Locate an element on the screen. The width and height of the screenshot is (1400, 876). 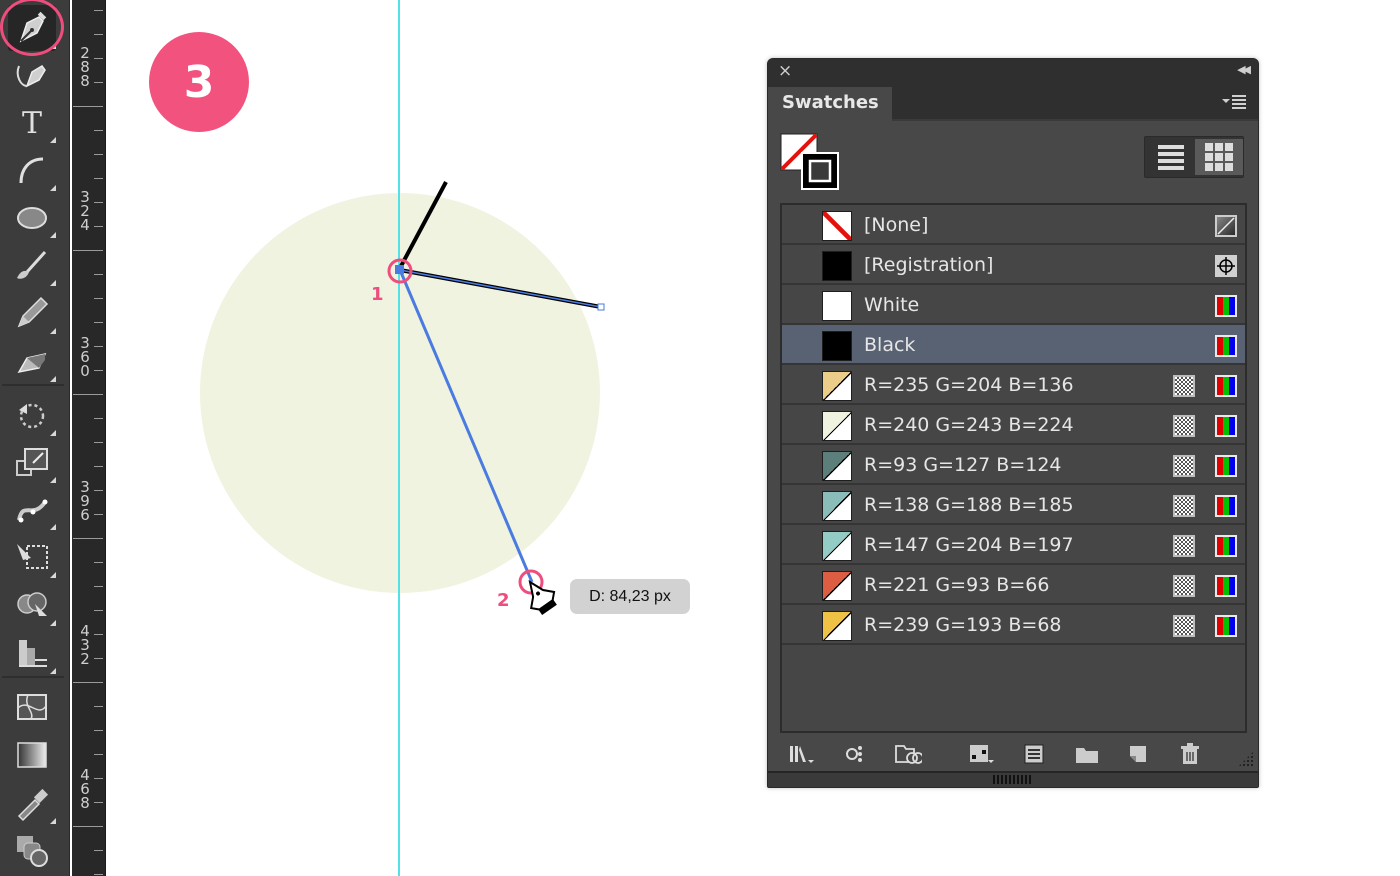
swatch-row: [None] is located at coordinates (1013, 225).